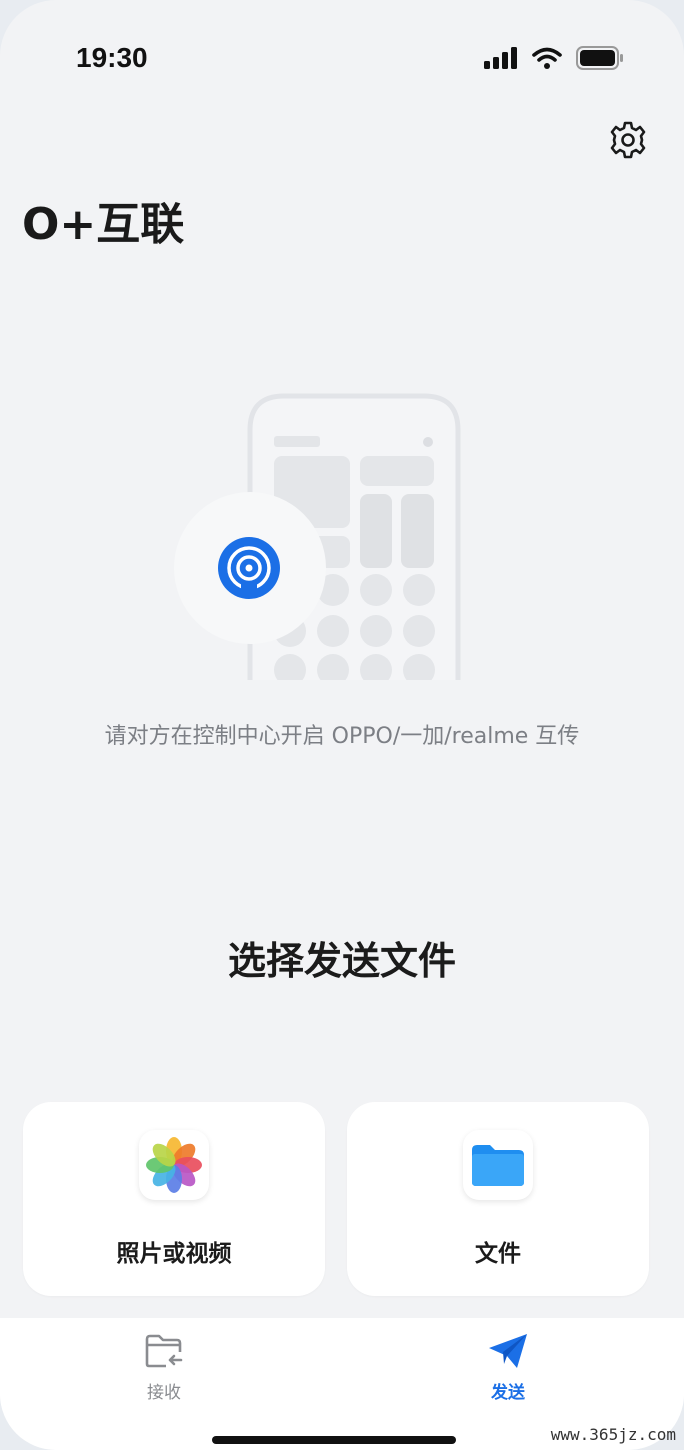  Describe the element at coordinates (508, 1393) in the screenshot. I see `tab-send-label: 发送` at that location.